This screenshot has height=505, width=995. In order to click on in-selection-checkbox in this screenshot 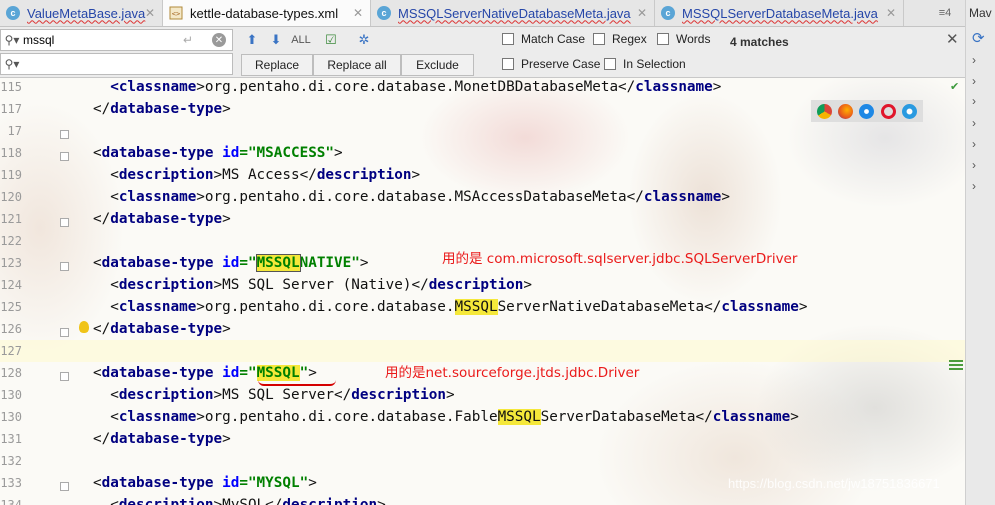, I will do `click(610, 64)`.